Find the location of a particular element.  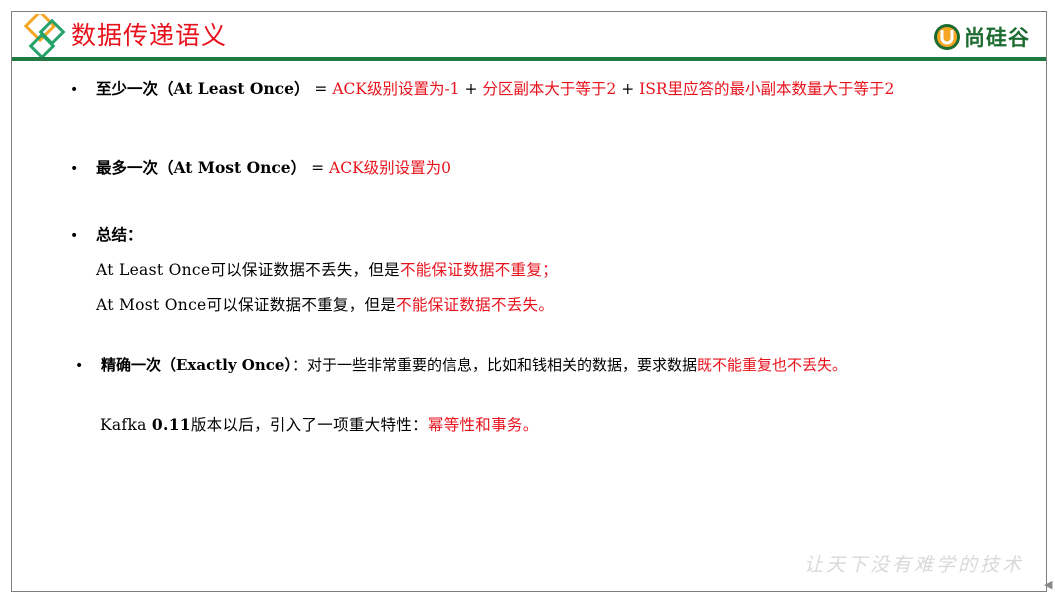

condition-replicas: 分区副本大于等于2 is located at coordinates (549, 89).